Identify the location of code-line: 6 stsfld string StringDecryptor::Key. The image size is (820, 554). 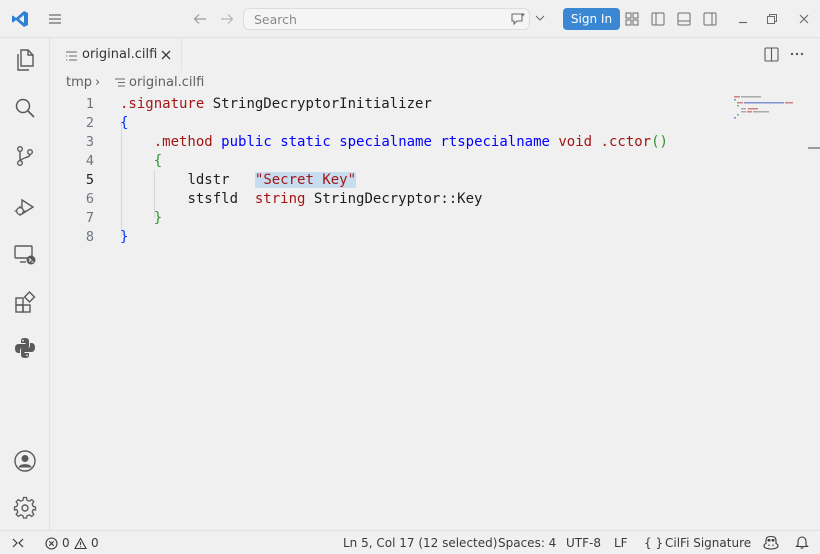
(395, 199).